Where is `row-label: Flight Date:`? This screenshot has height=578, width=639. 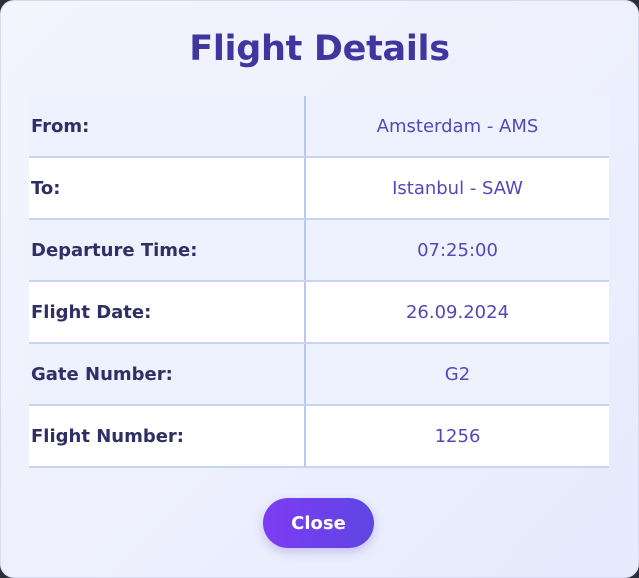
row-label: Flight Date: is located at coordinates (167, 312).